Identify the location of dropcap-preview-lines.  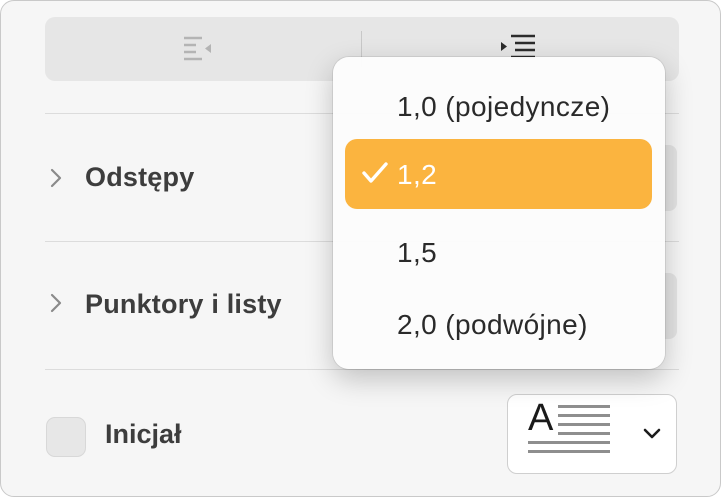
(569, 429).